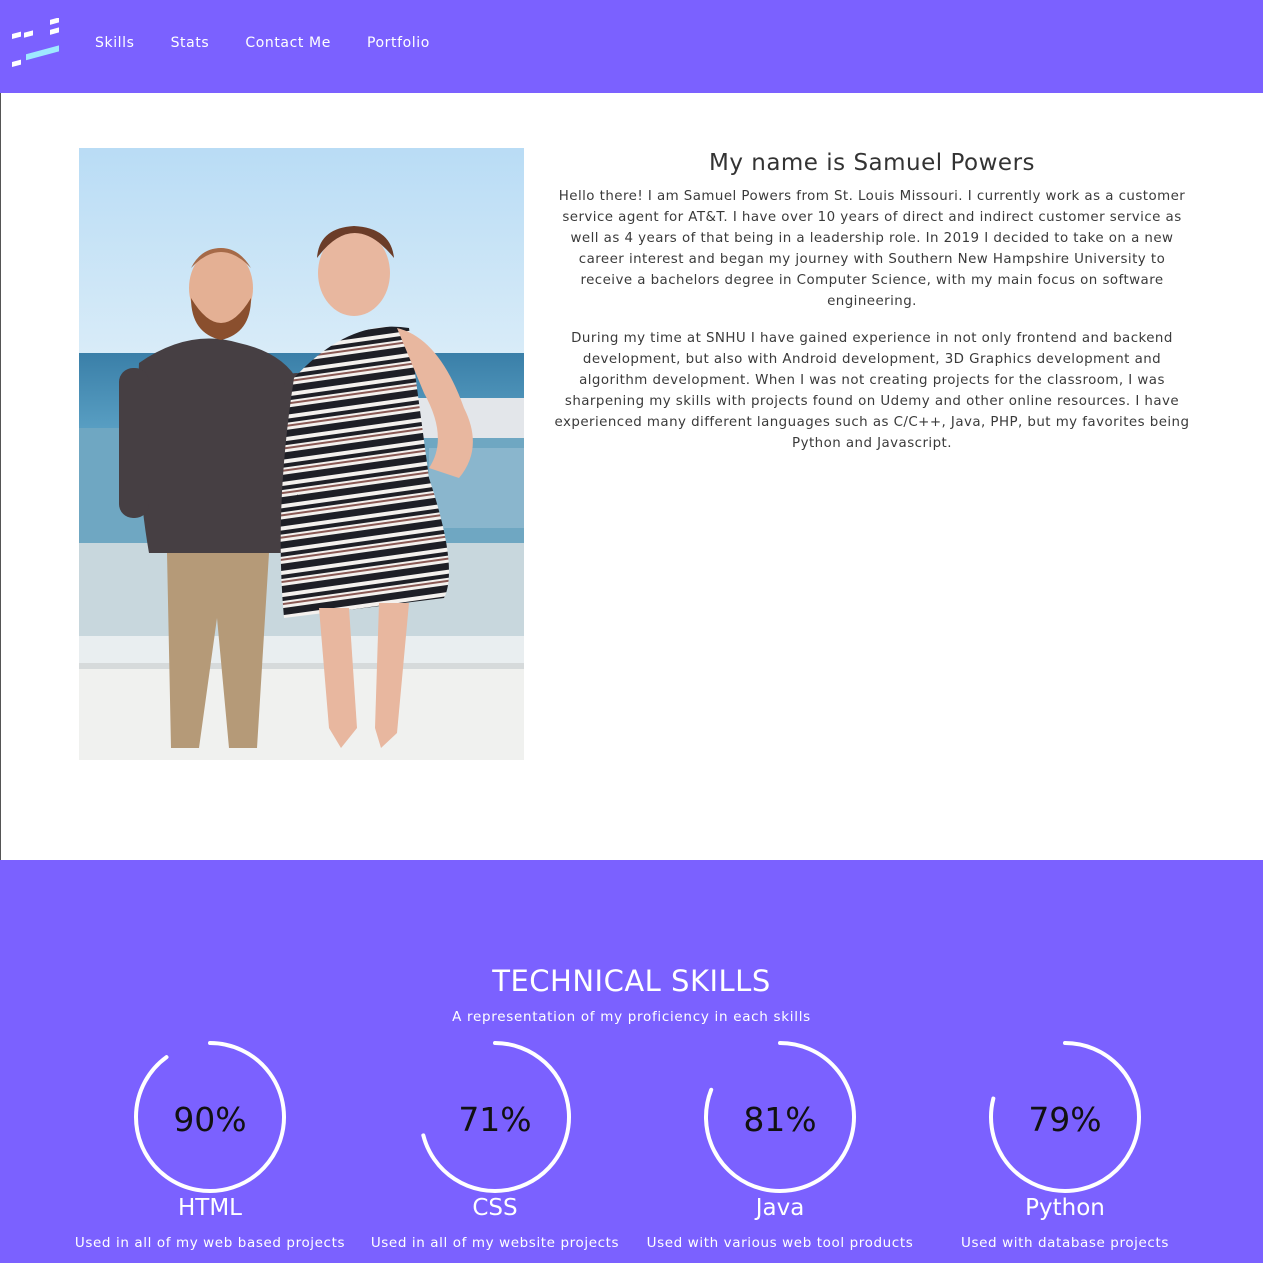 The height and width of the screenshot is (1263, 1263). Describe the element at coordinates (631, 46) in the screenshot. I see `navbar: Skills Stats Contact Me Portfolio` at that location.